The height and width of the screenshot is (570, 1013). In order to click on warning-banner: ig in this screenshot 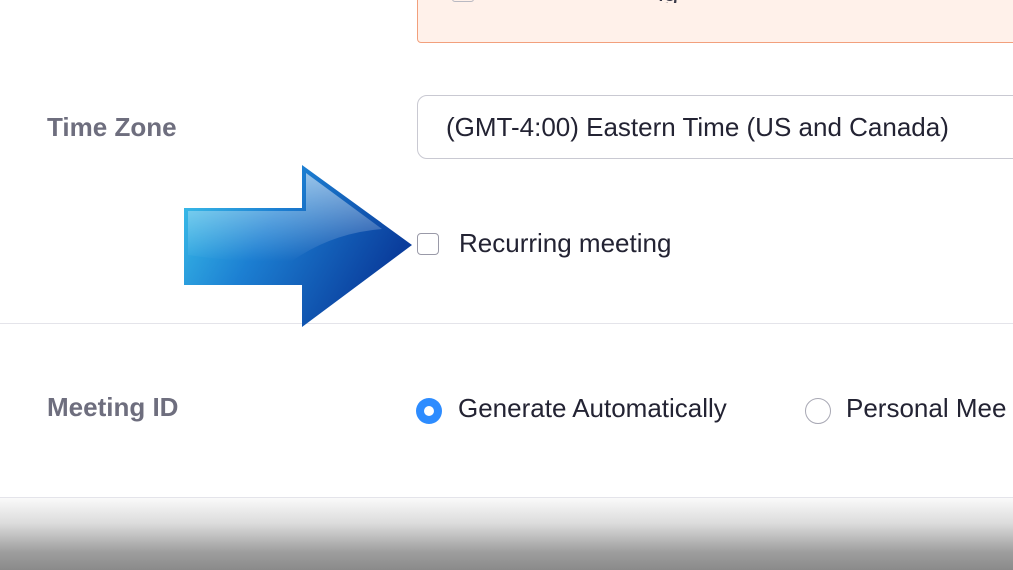, I will do `click(715, 21)`.